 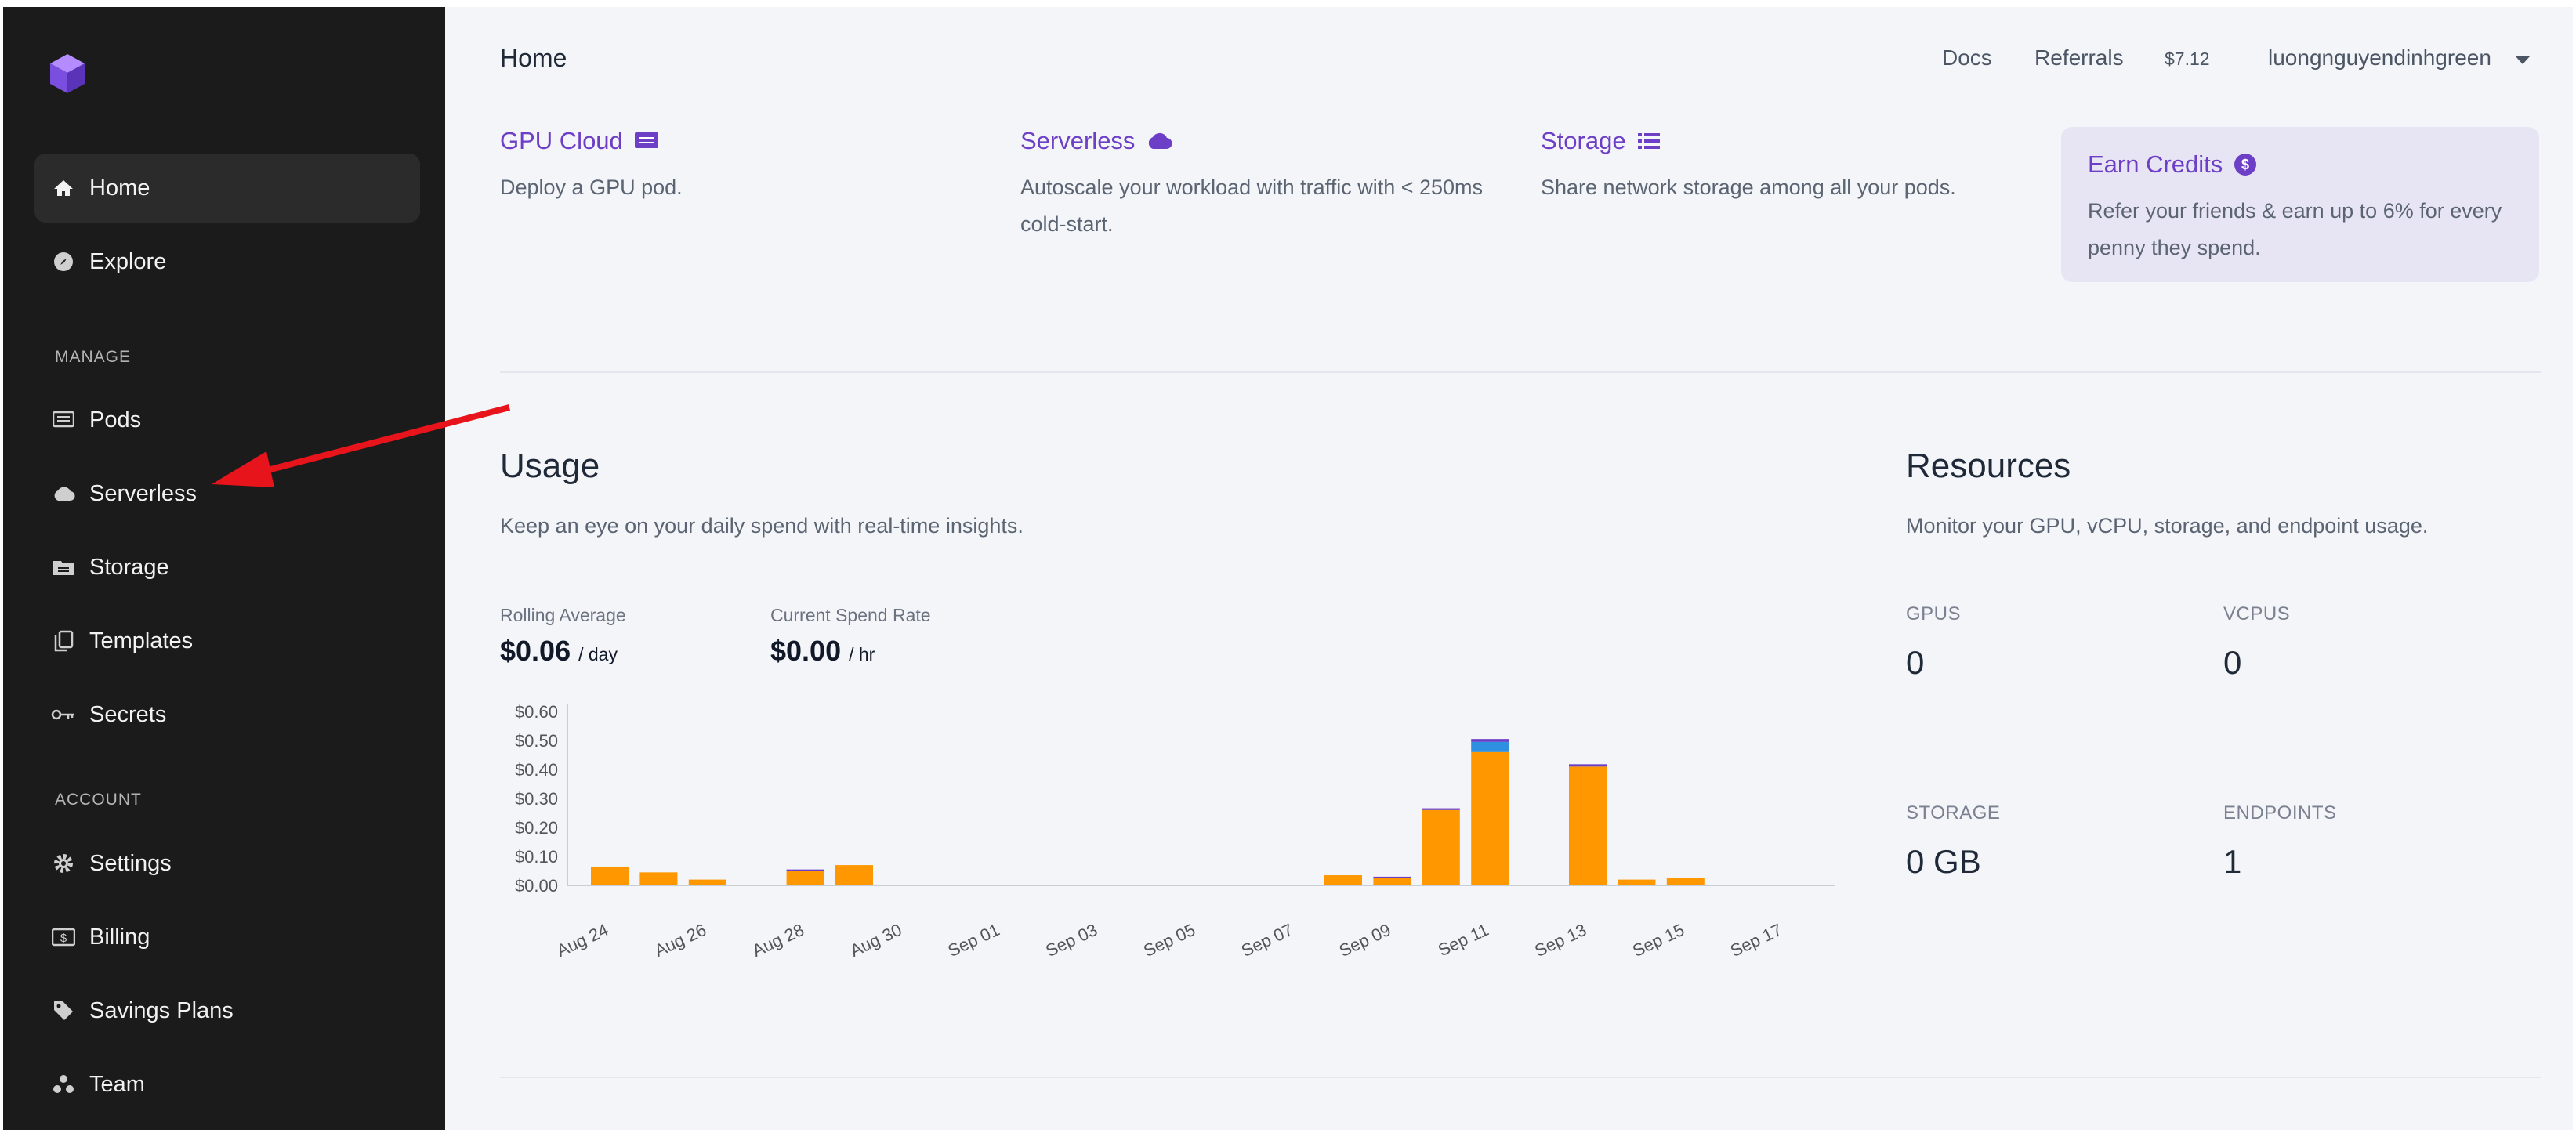 What do you see at coordinates (63, 1084) in the screenshot?
I see `team-icon` at bounding box center [63, 1084].